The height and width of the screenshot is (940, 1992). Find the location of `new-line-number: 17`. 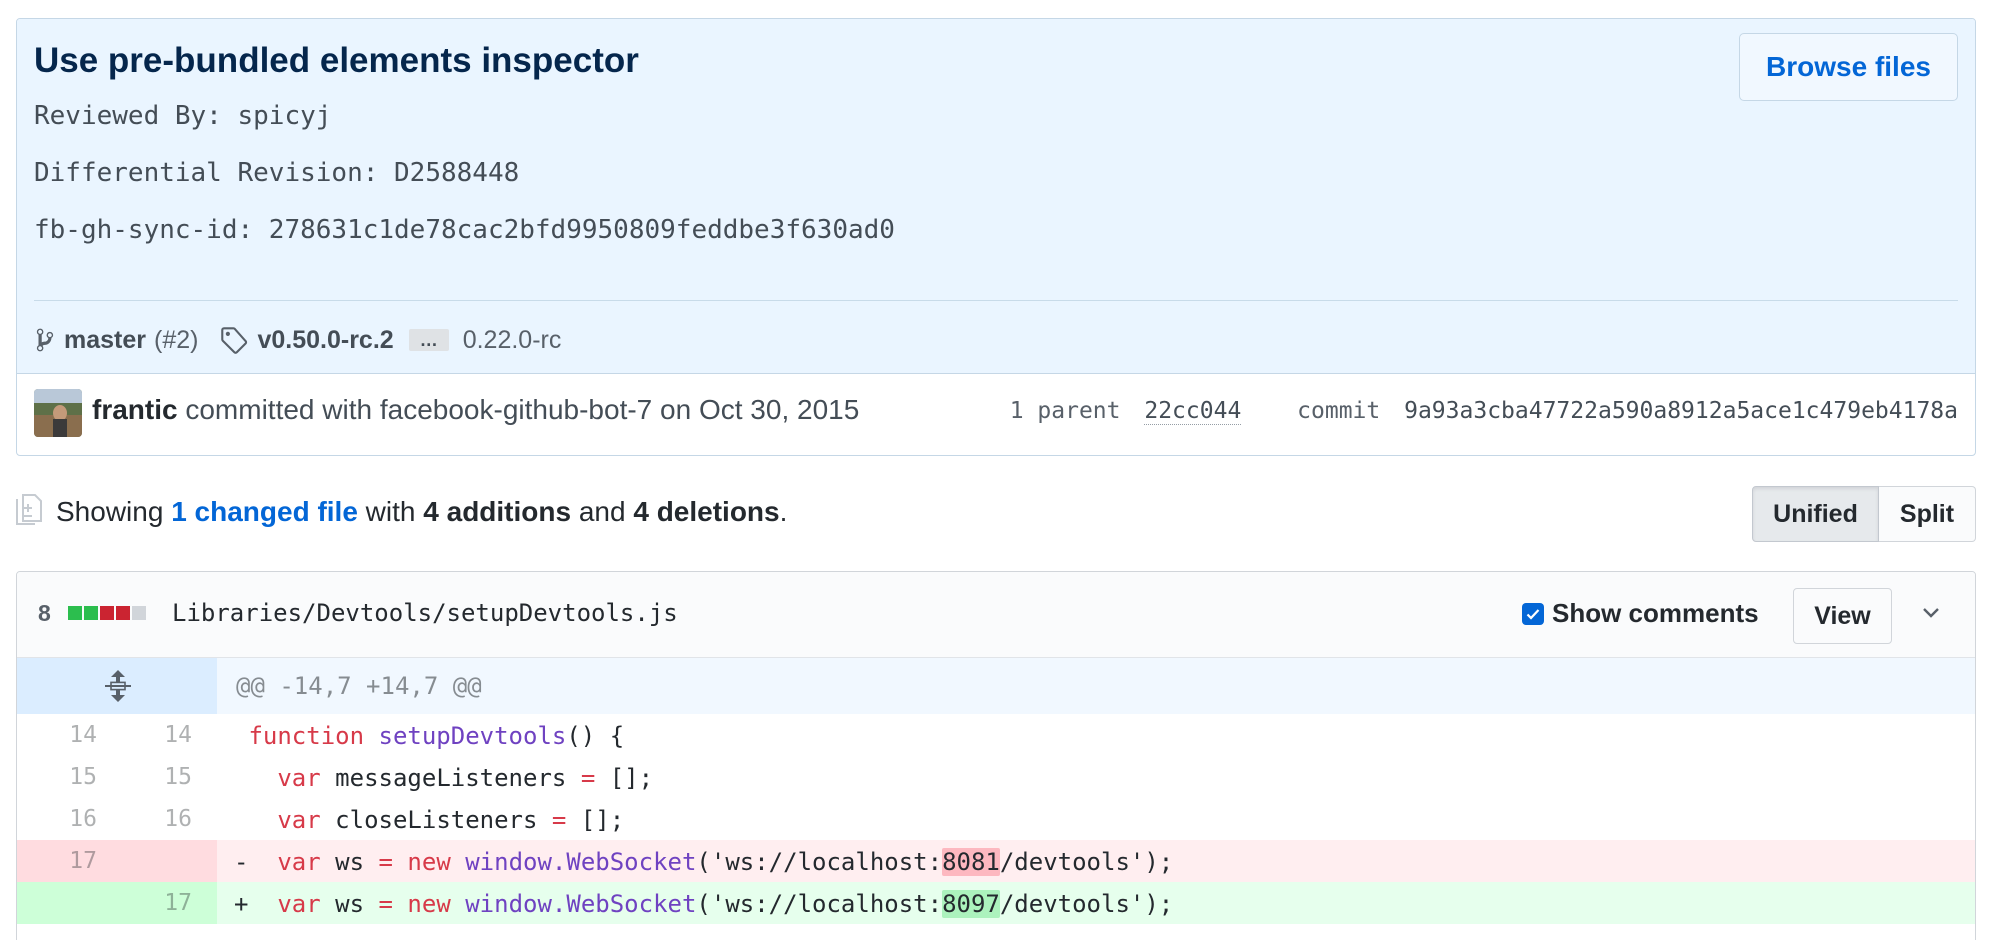

new-line-number: 17 is located at coordinates (144, 903).